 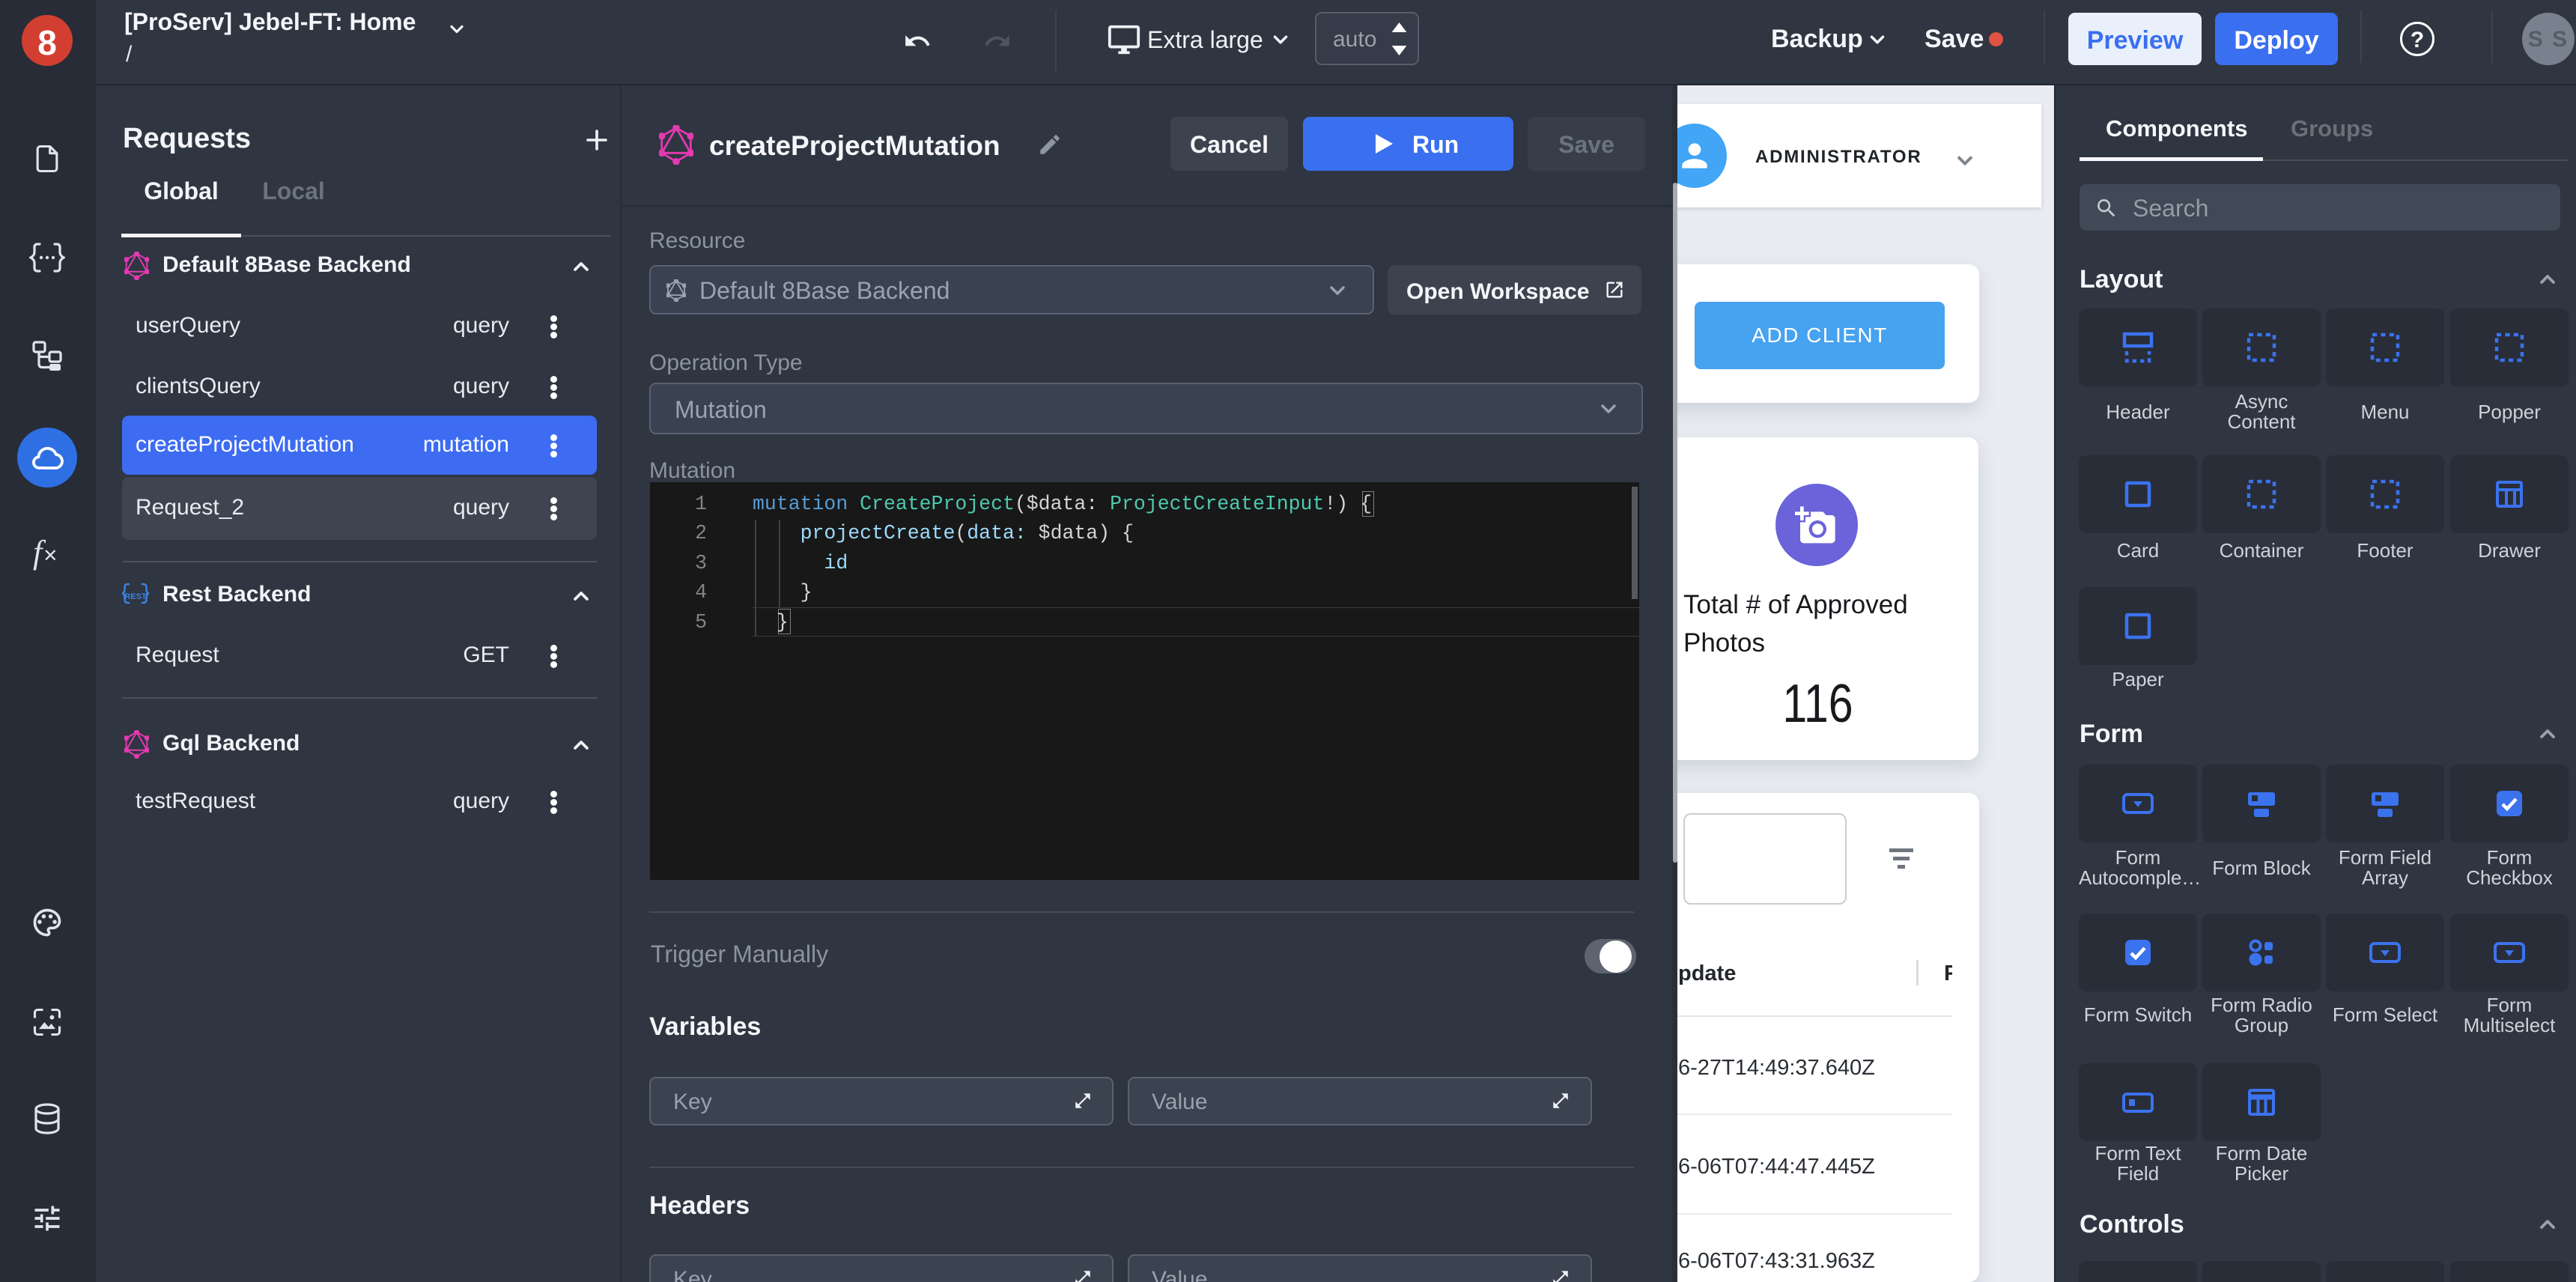 I want to click on svg-text: REST, so click(x=135, y=597).